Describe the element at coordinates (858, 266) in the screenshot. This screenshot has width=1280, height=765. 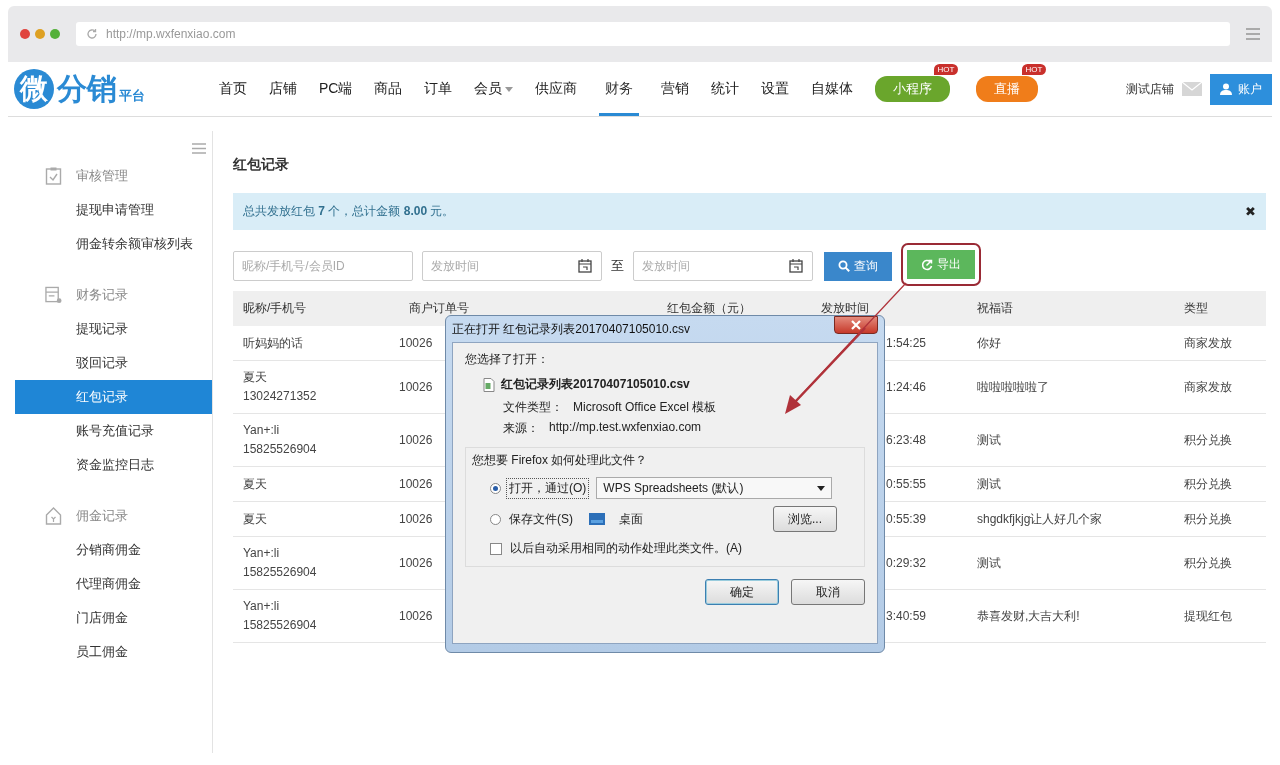
I see `search-button: 查询` at that location.